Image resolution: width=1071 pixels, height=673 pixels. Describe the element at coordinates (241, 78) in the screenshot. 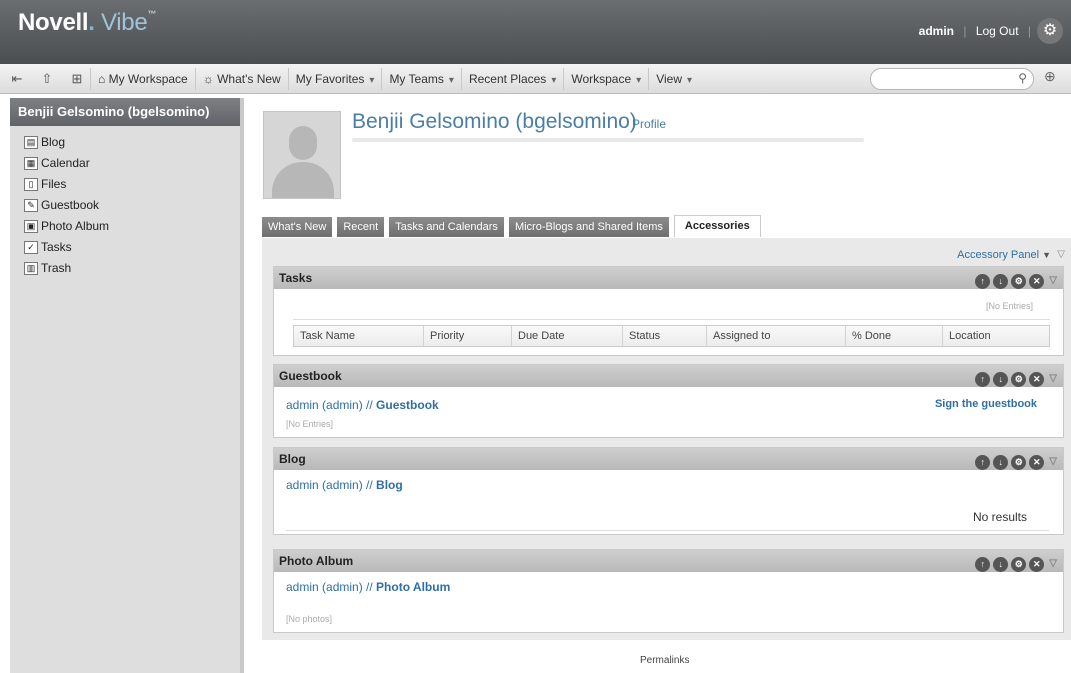

I see `toolbar-whats-new: ☼ What's New` at that location.